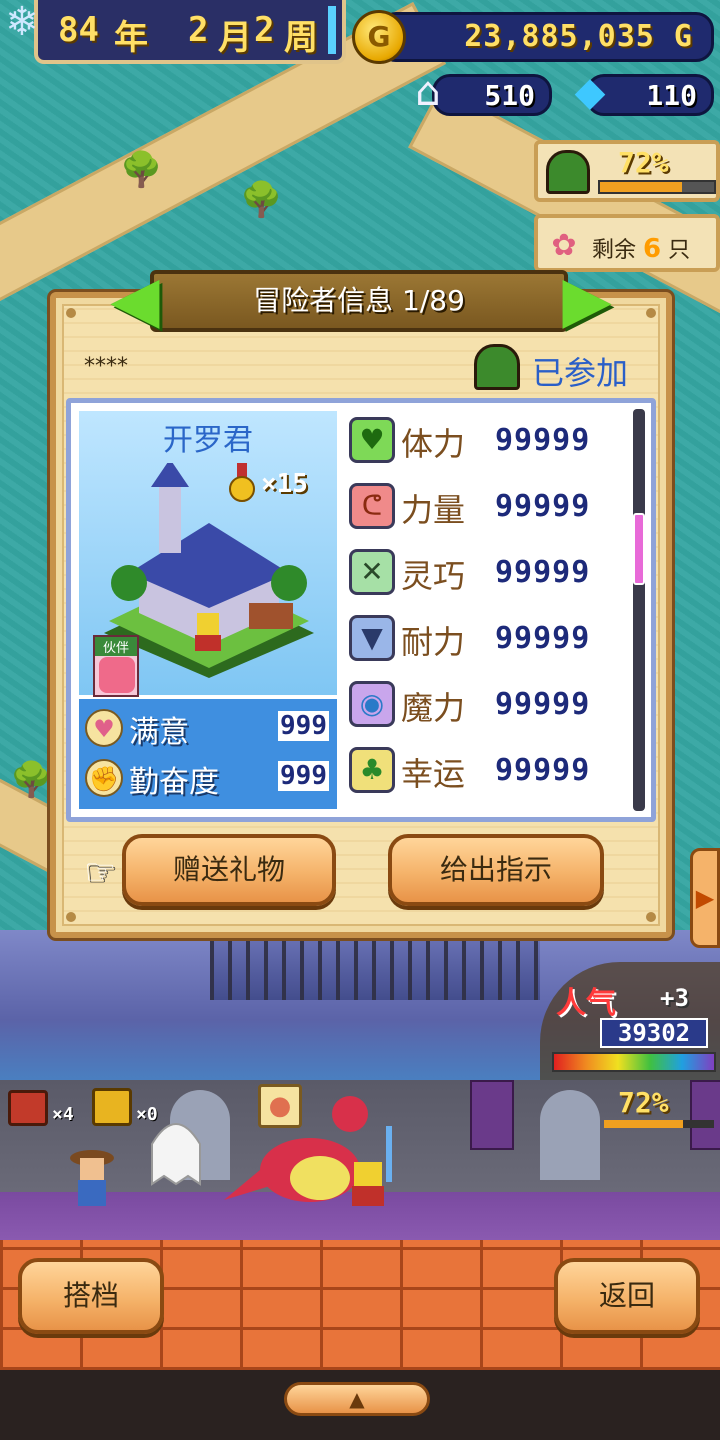  What do you see at coordinates (174, 782) in the screenshot?
I see `diligence-label: 勤奋度` at bounding box center [174, 782].